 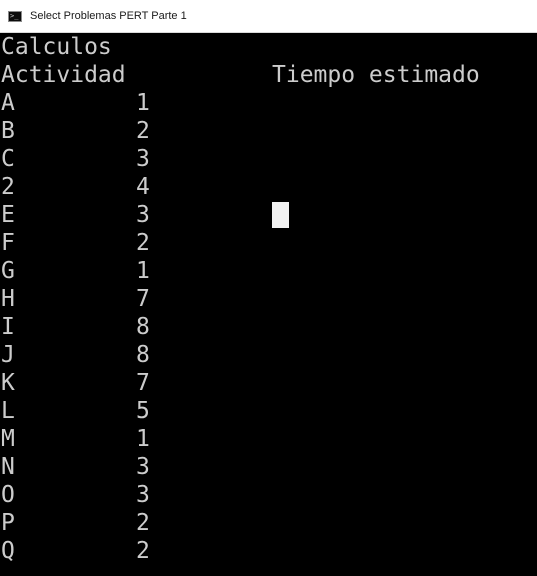 I want to click on activity-name: O, so click(x=8, y=495).